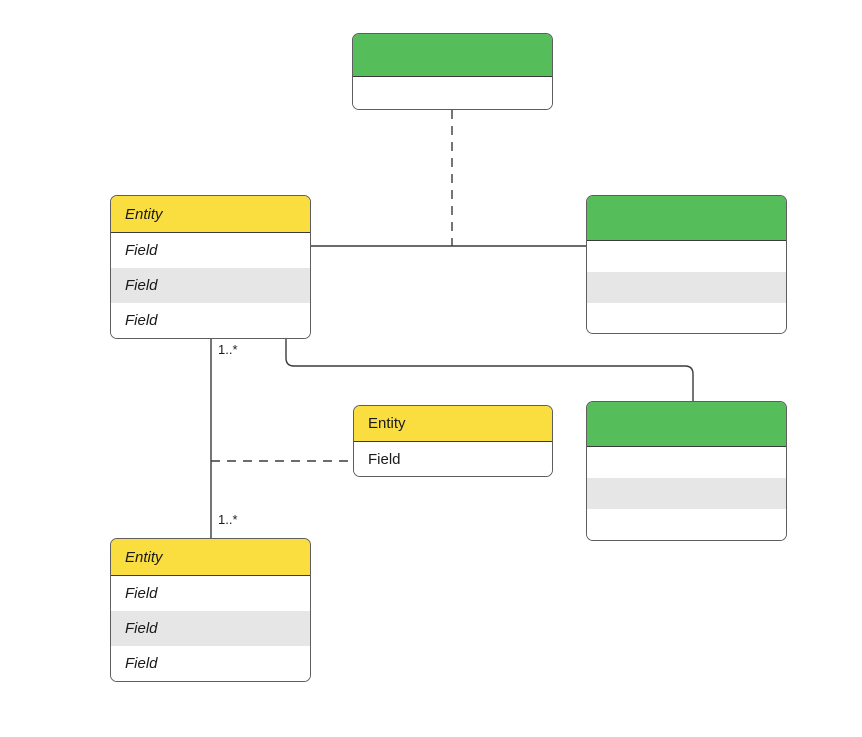  I want to click on node-entity-left-bottom-row-0: Field, so click(210, 593).